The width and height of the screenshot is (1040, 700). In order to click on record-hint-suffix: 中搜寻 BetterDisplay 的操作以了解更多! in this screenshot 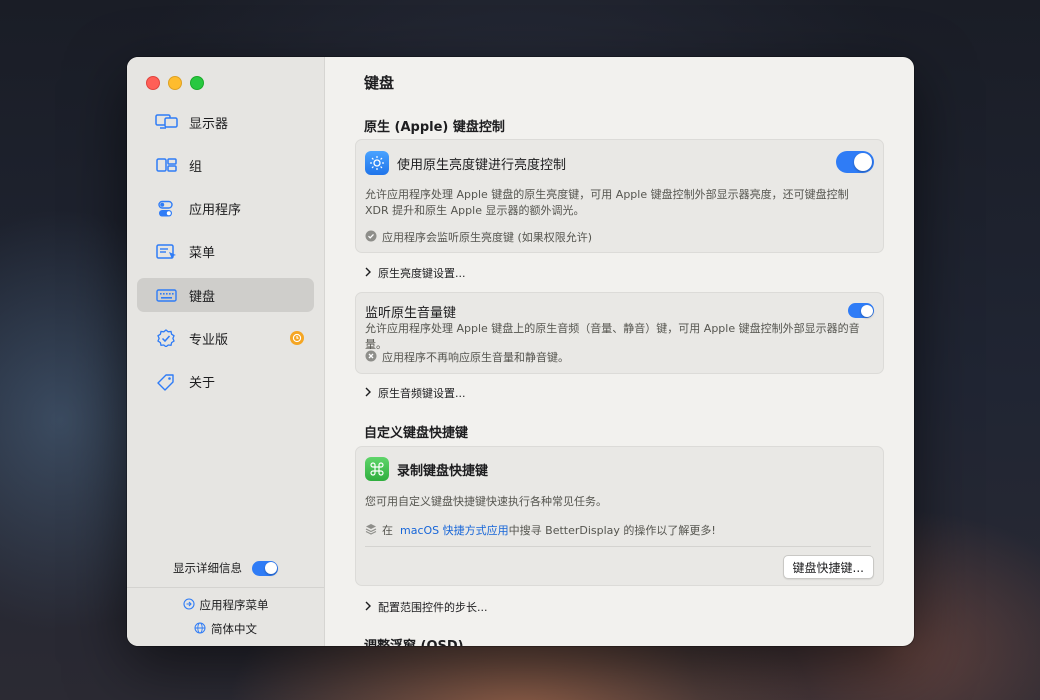, I will do `click(612, 530)`.